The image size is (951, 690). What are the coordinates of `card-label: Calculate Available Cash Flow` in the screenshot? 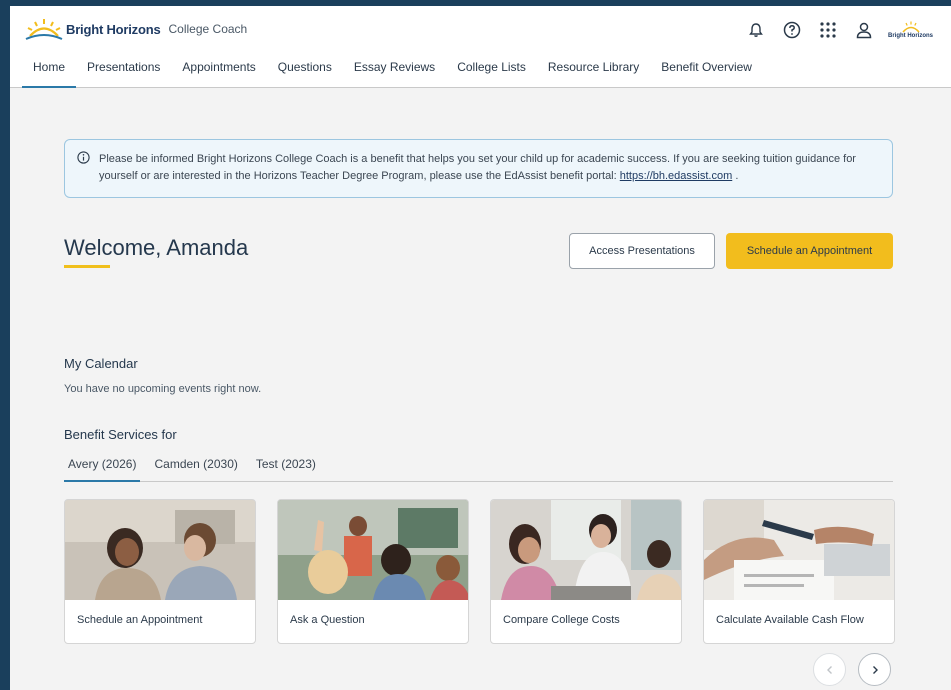 It's located at (790, 620).